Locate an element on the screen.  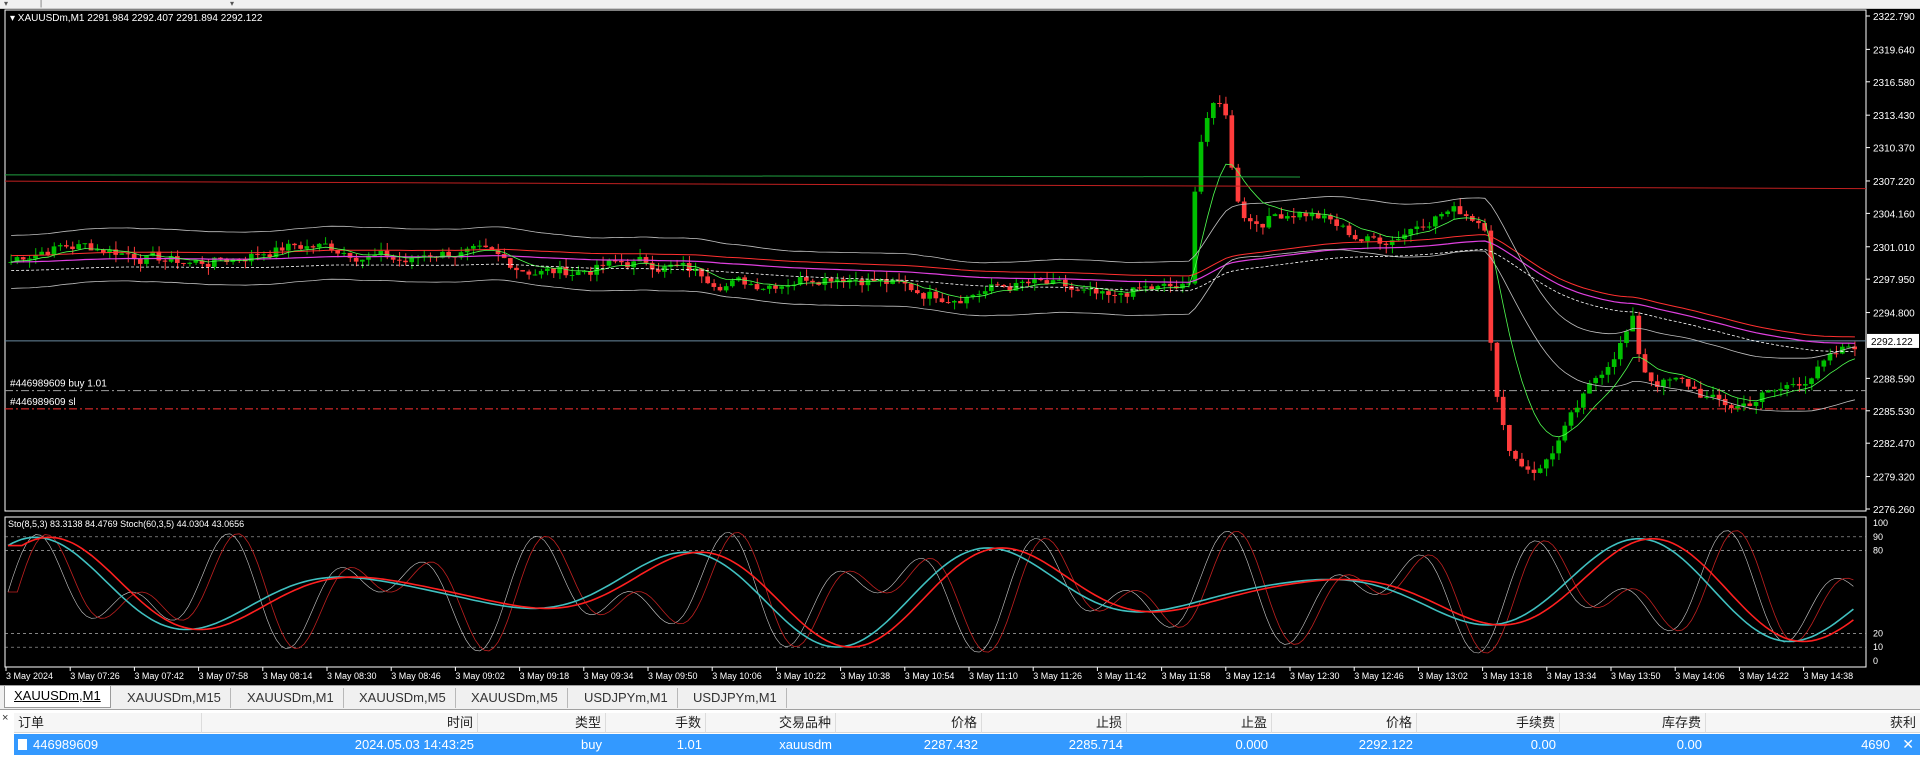
resistance-red-line is located at coordinates (935, 185).